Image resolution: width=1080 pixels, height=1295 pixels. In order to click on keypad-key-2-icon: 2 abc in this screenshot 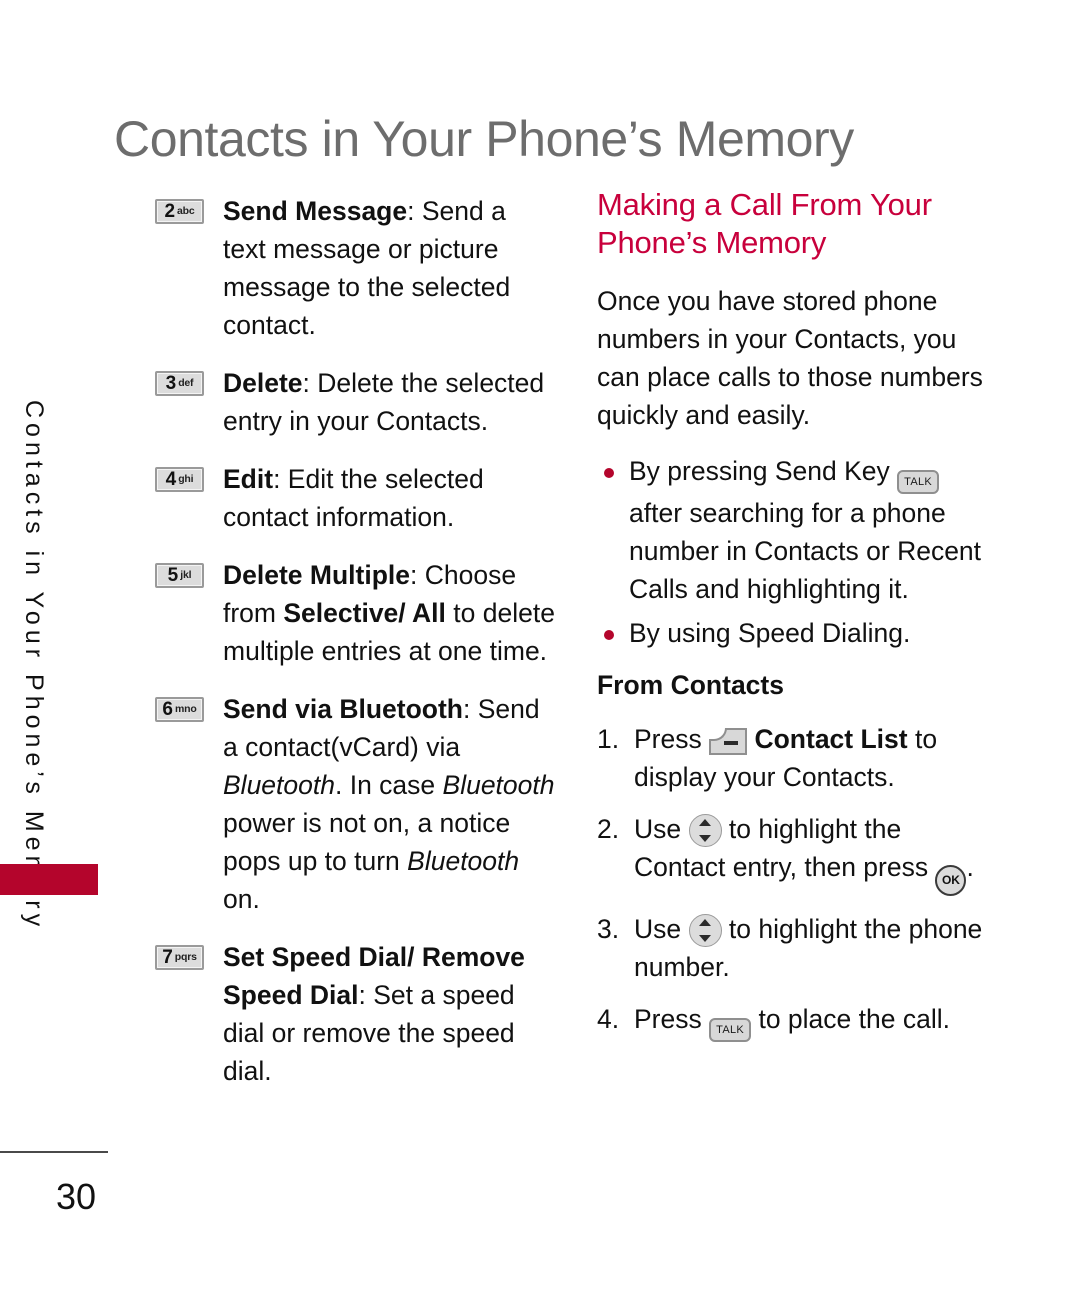, I will do `click(179, 211)`.